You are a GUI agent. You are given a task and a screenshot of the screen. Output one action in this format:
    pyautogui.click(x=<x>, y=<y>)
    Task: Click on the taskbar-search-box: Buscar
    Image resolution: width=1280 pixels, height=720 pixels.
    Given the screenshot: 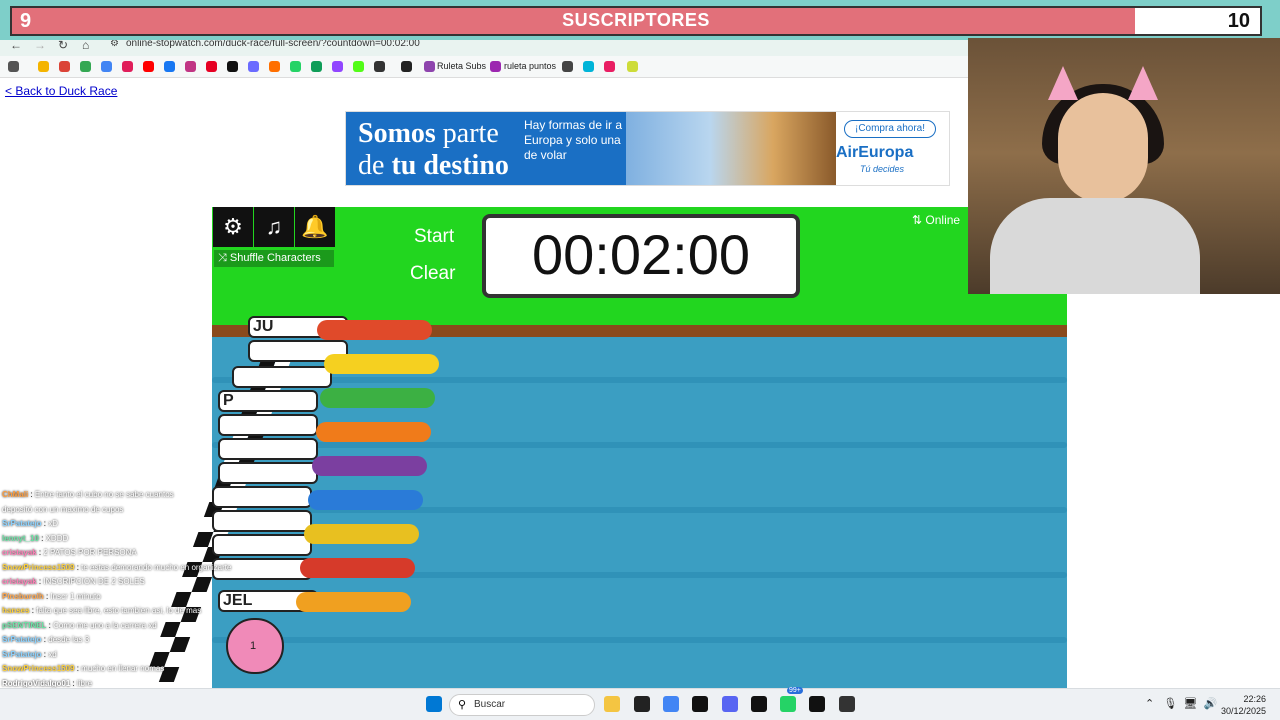 What is the action you would take?
    pyautogui.click(x=522, y=705)
    